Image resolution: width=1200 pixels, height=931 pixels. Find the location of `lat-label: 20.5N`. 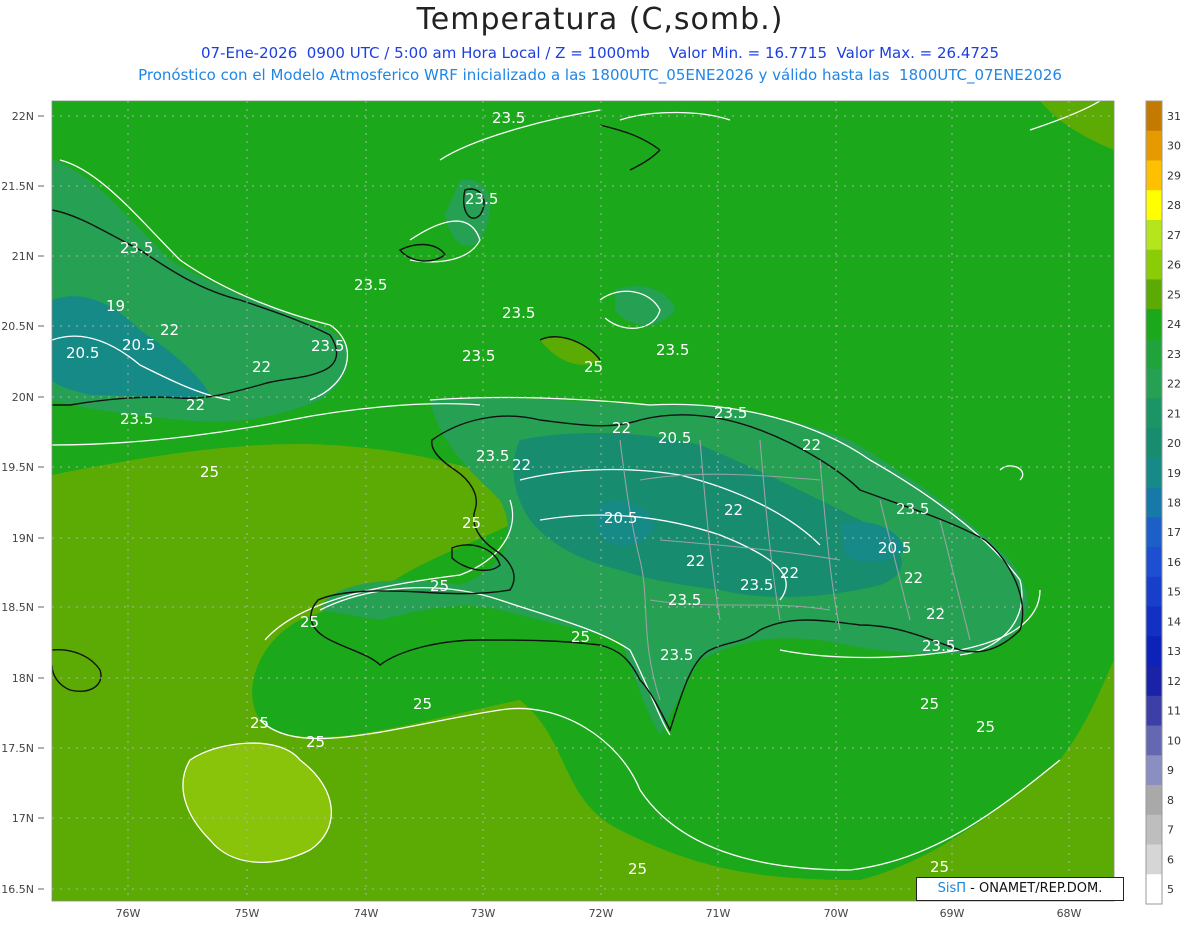

lat-label: 20.5N is located at coordinates (17, 326).